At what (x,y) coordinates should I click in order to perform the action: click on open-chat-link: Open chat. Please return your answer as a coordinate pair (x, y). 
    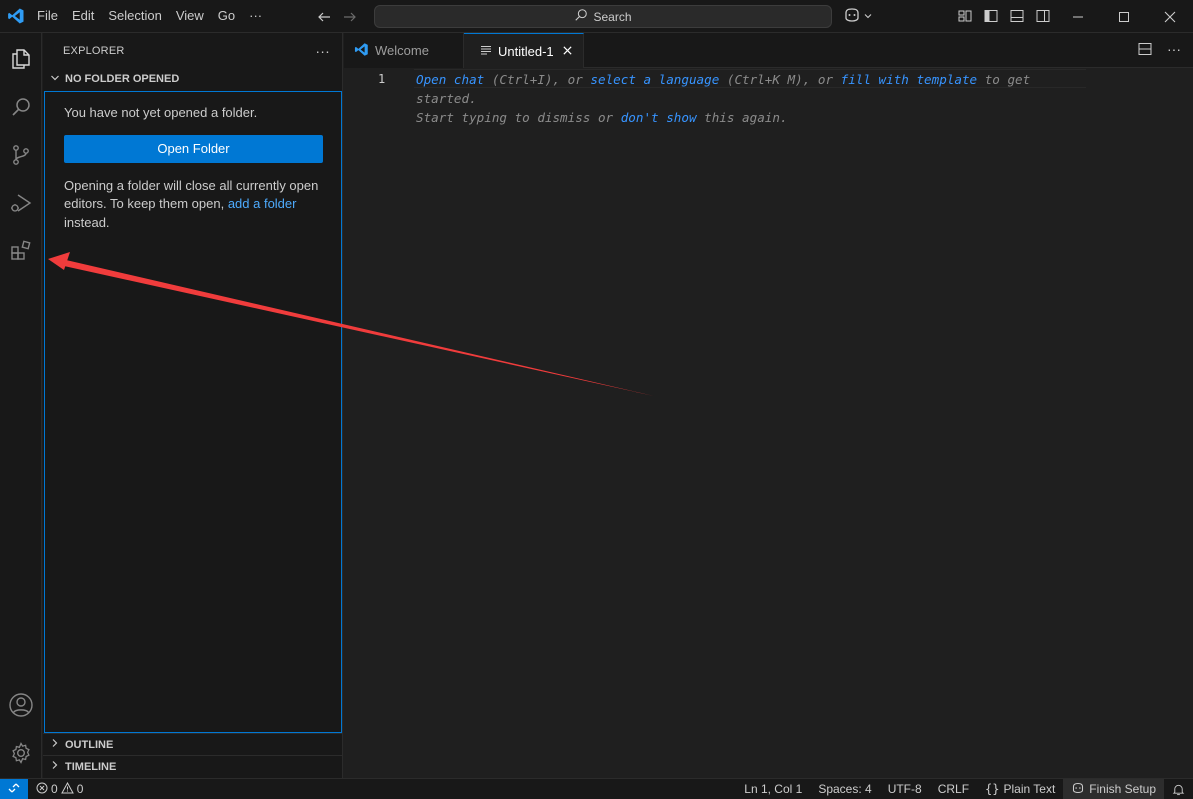
    Looking at the image, I should click on (450, 79).